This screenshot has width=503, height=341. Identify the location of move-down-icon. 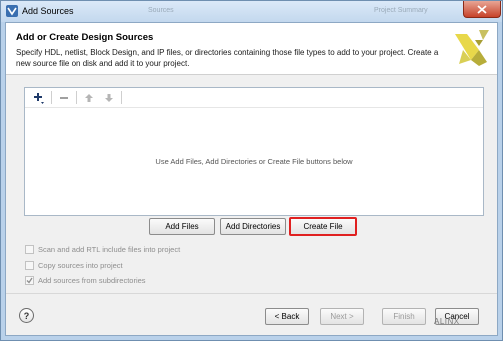
(109, 97).